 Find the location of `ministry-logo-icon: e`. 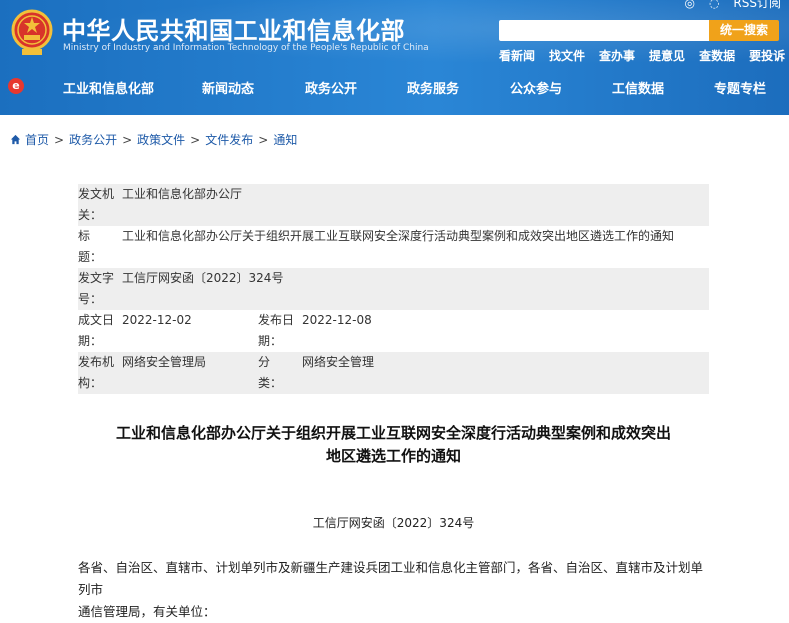

ministry-logo-icon: e is located at coordinates (16, 86).